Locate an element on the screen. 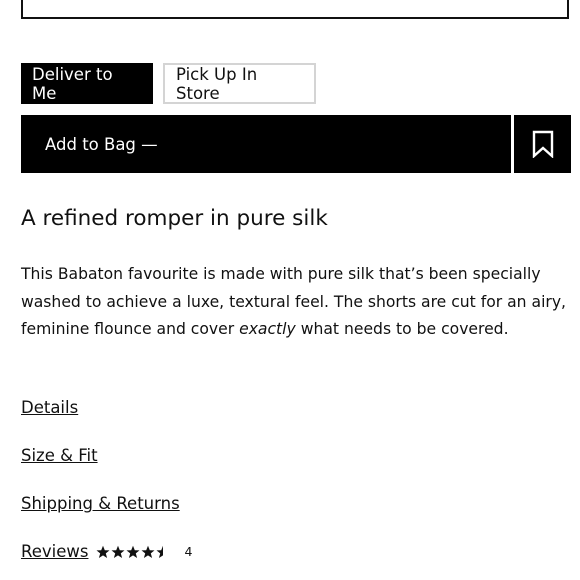 The height and width of the screenshot is (580, 580). details-link: Details is located at coordinates (49, 407).